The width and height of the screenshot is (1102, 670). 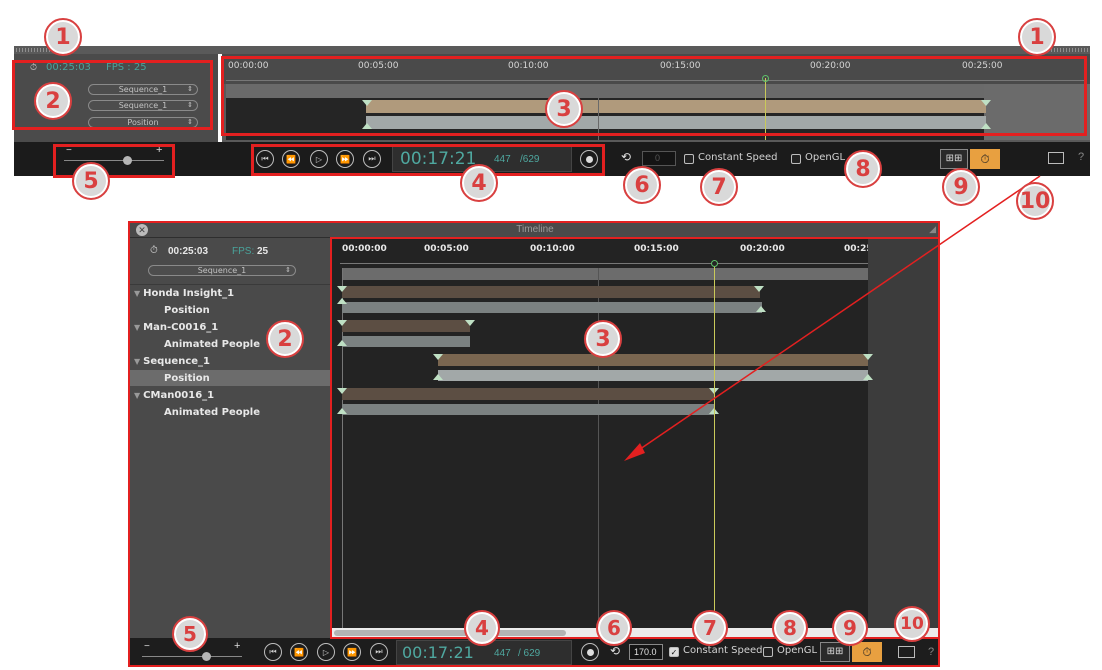 I want to click on annotation-badge-5-window: 5, so click(x=190, y=634).